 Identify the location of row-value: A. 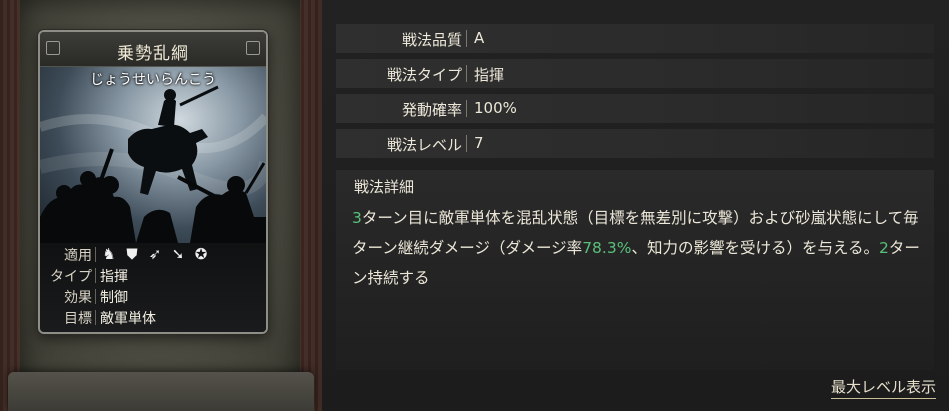
(479, 38).